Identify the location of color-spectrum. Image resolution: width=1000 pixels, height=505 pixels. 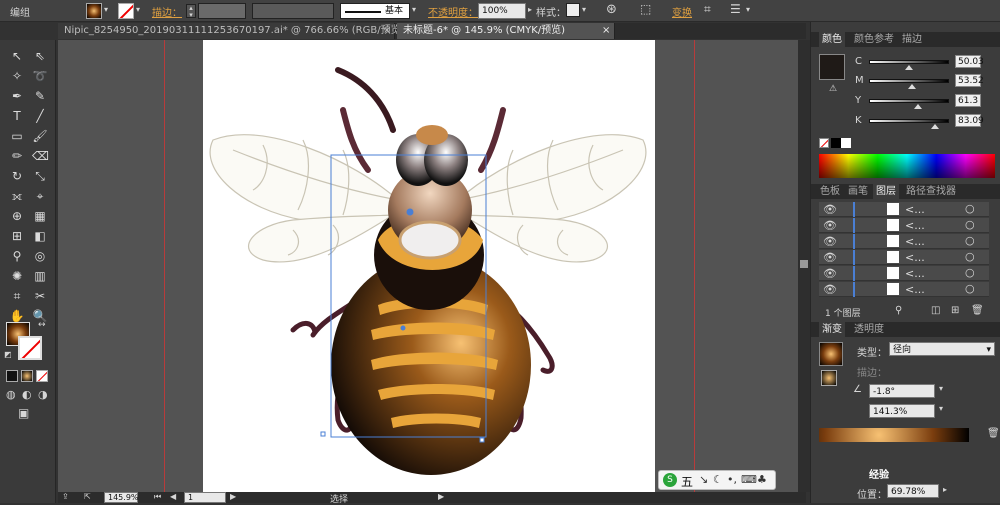
(907, 166).